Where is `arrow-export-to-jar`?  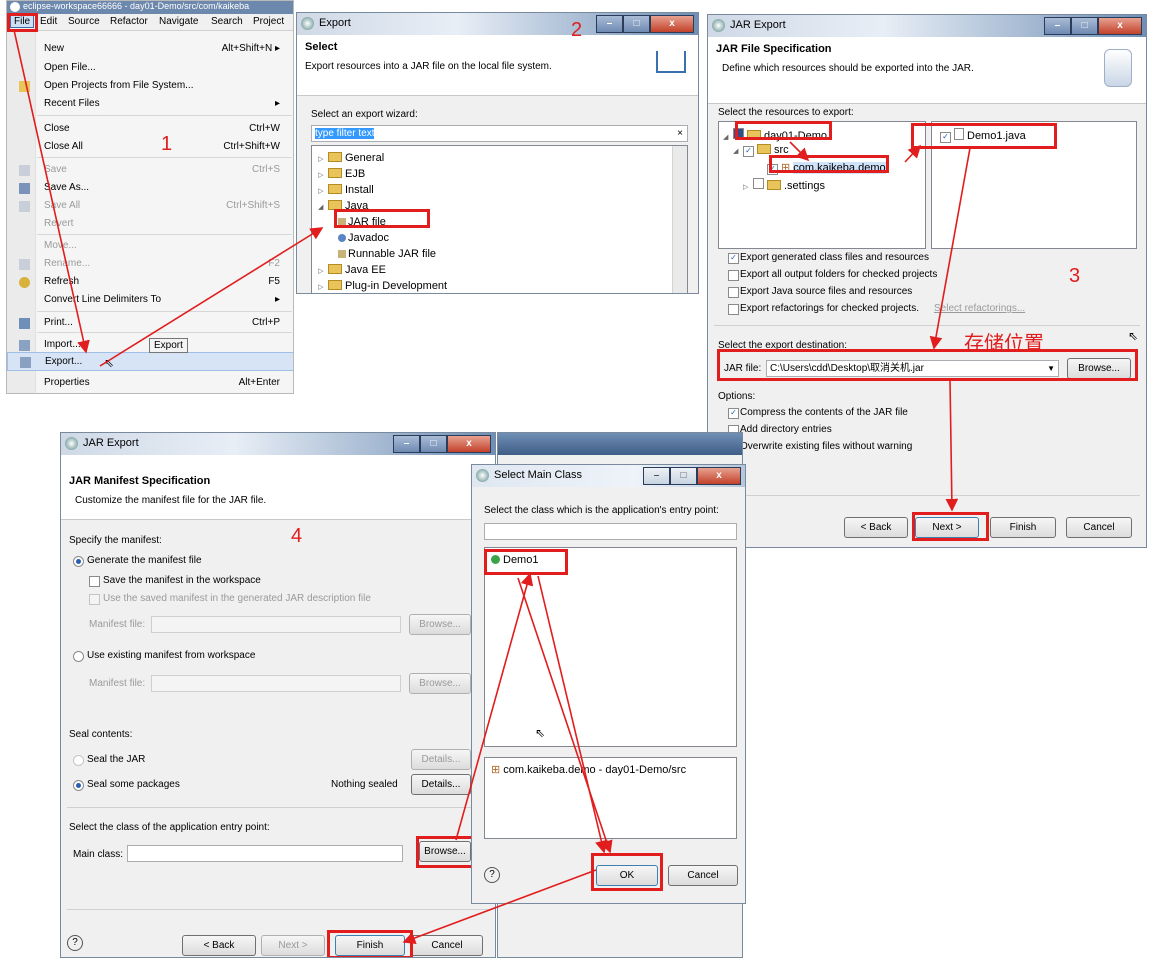
arrow-export-to-jar is located at coordinates (211, 297).